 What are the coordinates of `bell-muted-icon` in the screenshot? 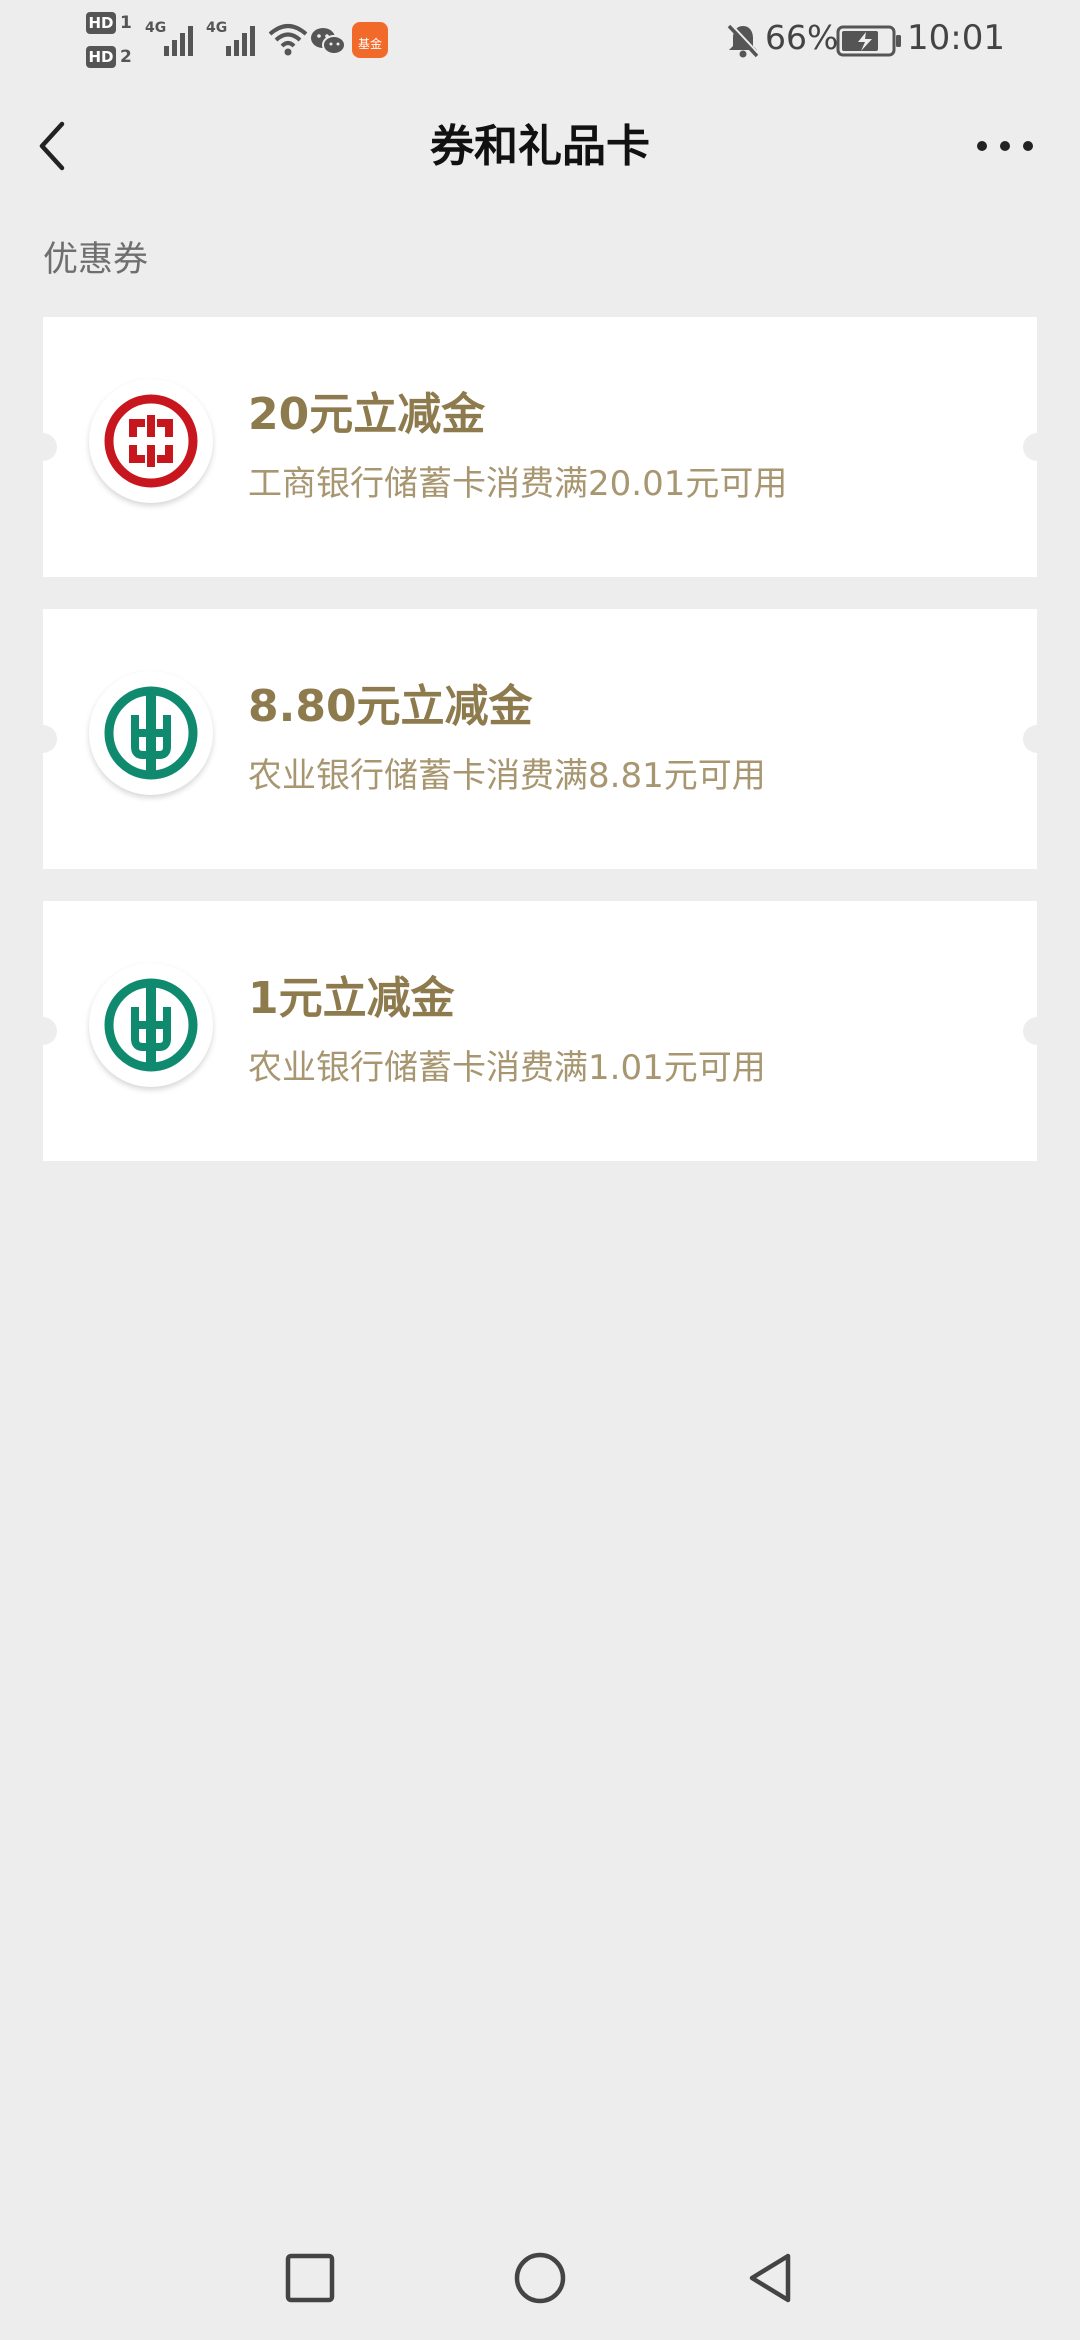 It's located at (743, 40).